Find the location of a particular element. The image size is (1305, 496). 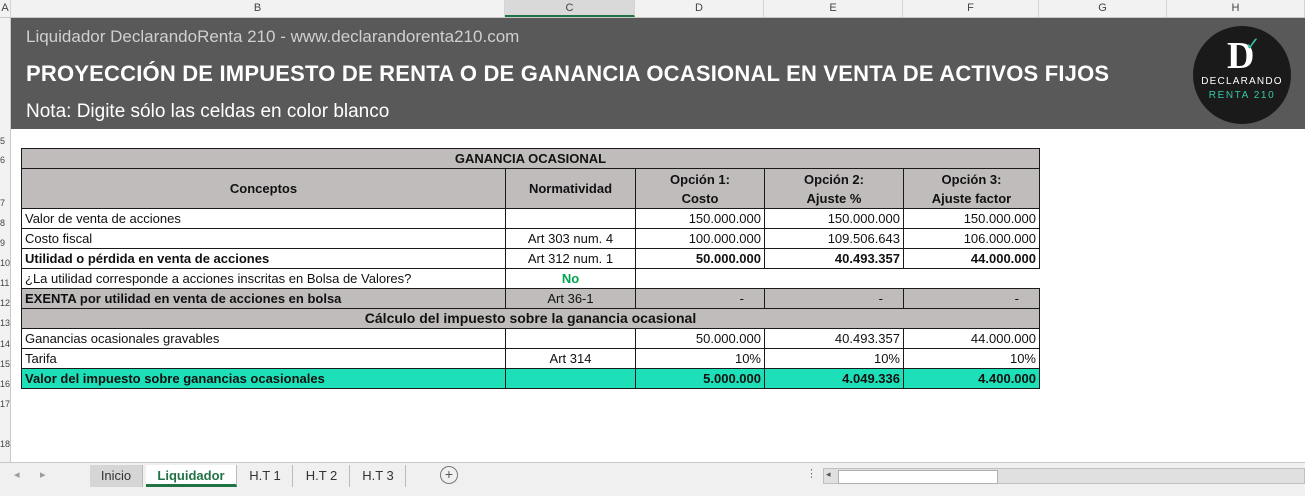

cell-value-opcion-3: 10% is located at coordinates (971, 358).